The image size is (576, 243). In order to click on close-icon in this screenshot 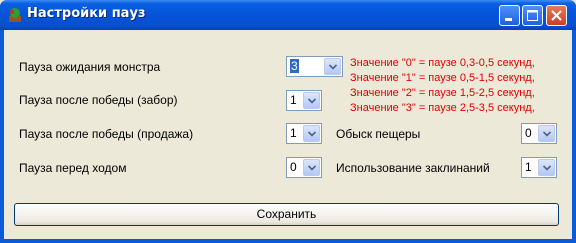, I will do `click(556, 15)`.